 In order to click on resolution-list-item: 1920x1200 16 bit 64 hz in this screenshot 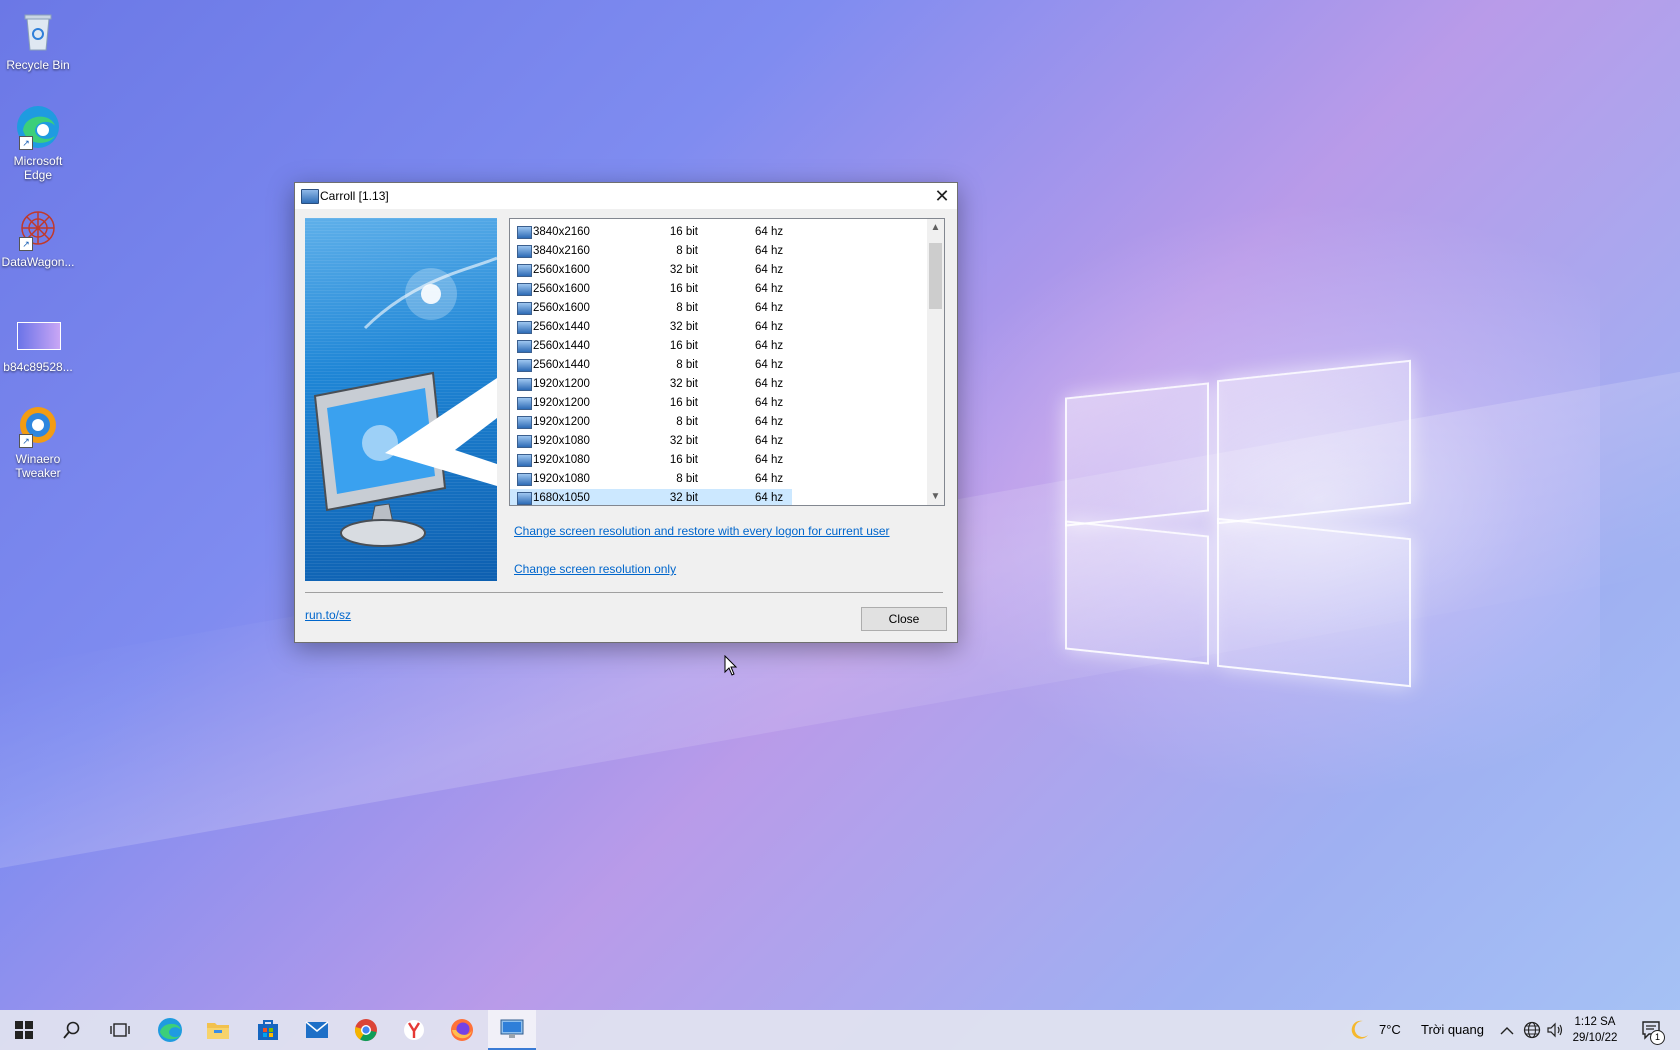, I will do `click(651, 403)`.